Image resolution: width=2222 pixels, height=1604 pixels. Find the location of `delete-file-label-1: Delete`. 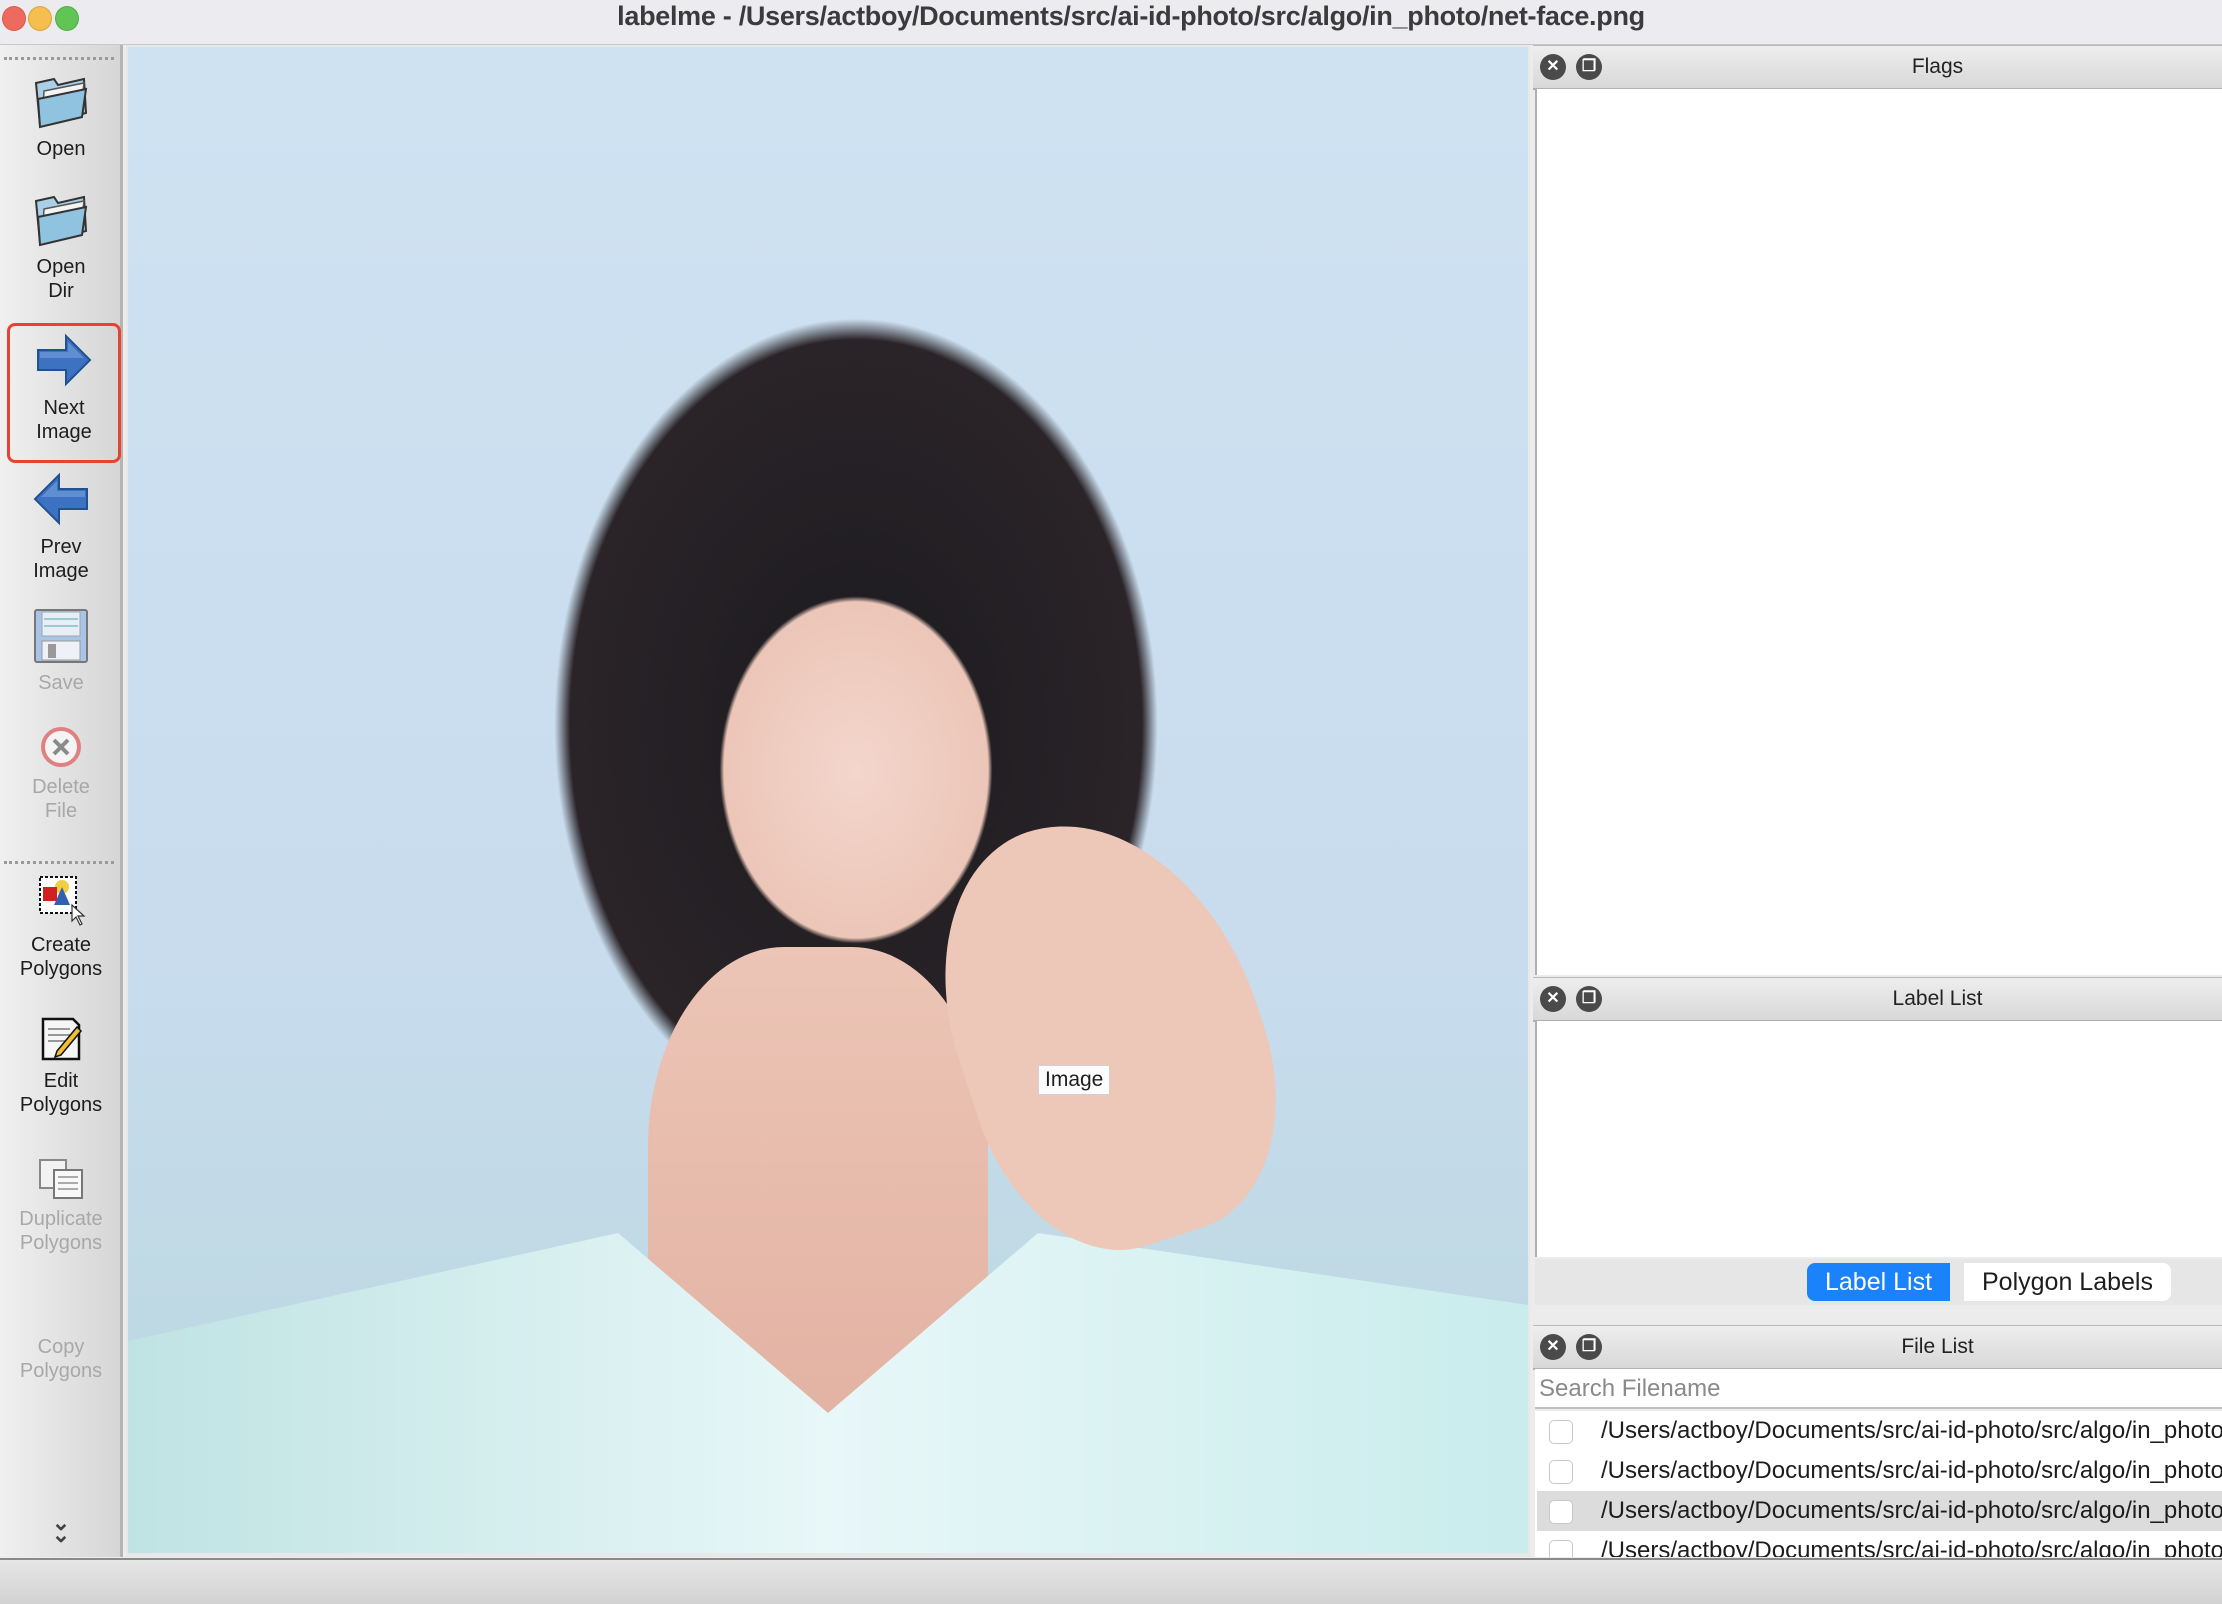

delete-file-label-1: Delete is located at coordinates (61, 787).